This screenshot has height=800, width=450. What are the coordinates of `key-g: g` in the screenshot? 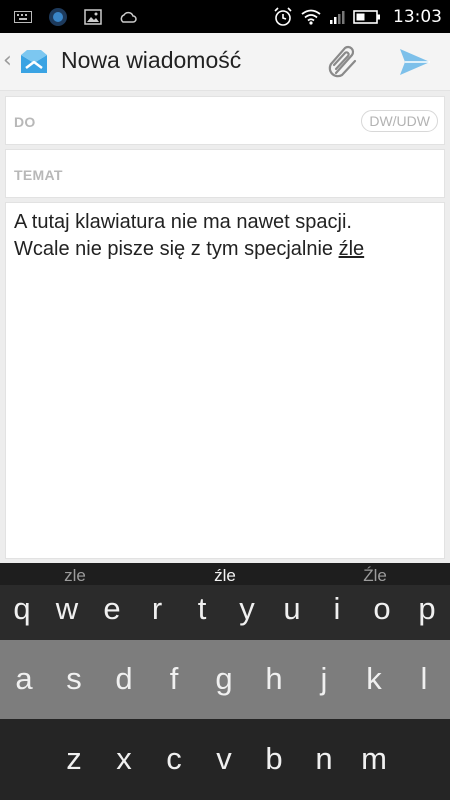 It's located at (224, 679).